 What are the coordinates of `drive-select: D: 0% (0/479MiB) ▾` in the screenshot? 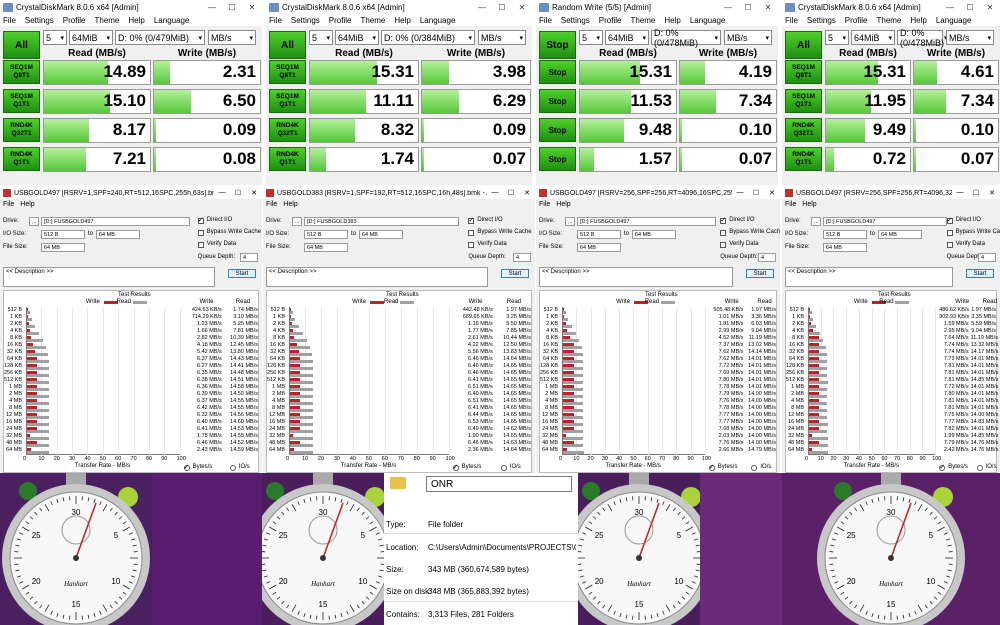 It's located at (160, 37).